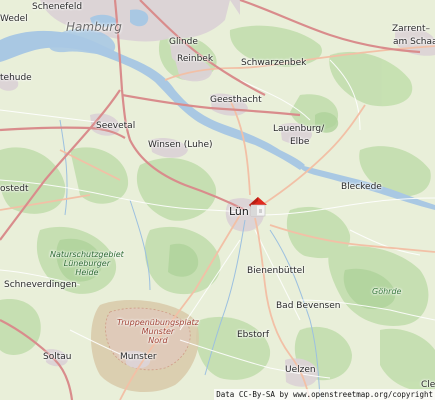 Image resolution: width=435 pixels, height=400 pixels. Describe the element at coordinates (387, 291) in the screenshot. I see `forest-label-goehrde: Göhrde` at that location.